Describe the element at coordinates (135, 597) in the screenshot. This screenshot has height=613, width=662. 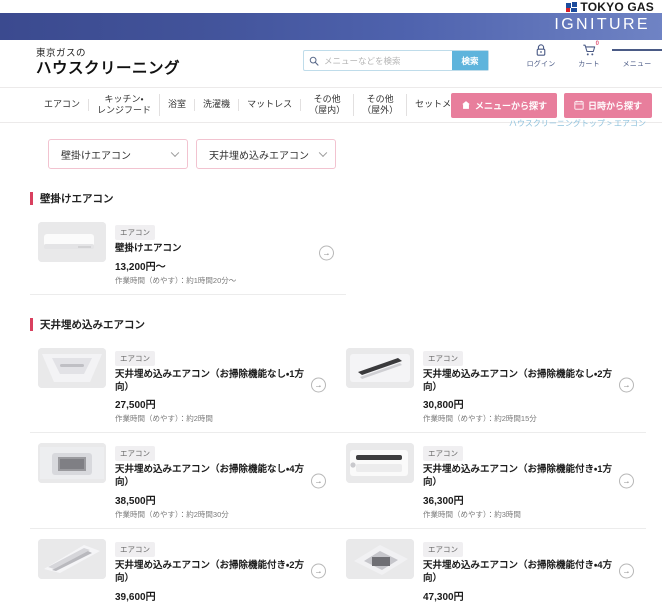
I see `product-price: 39,600円` at that location.